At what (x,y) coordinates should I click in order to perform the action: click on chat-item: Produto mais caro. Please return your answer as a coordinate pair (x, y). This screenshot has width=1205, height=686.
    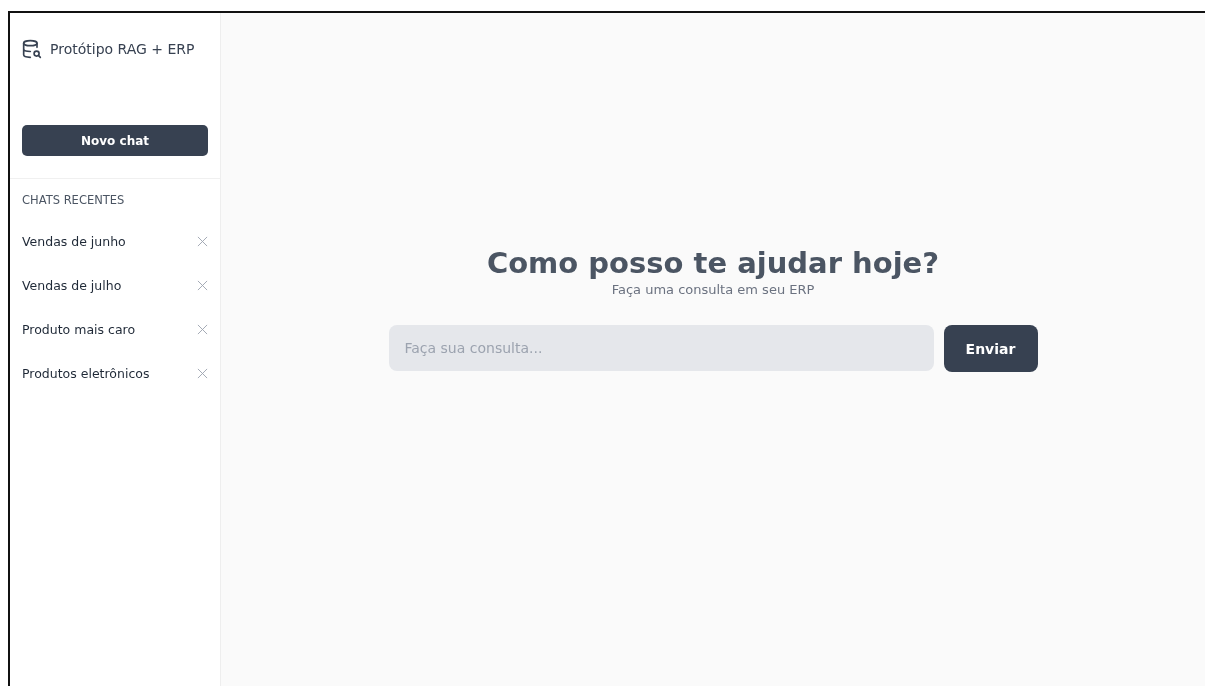
    Looking at the image, I should click on (79, 329).